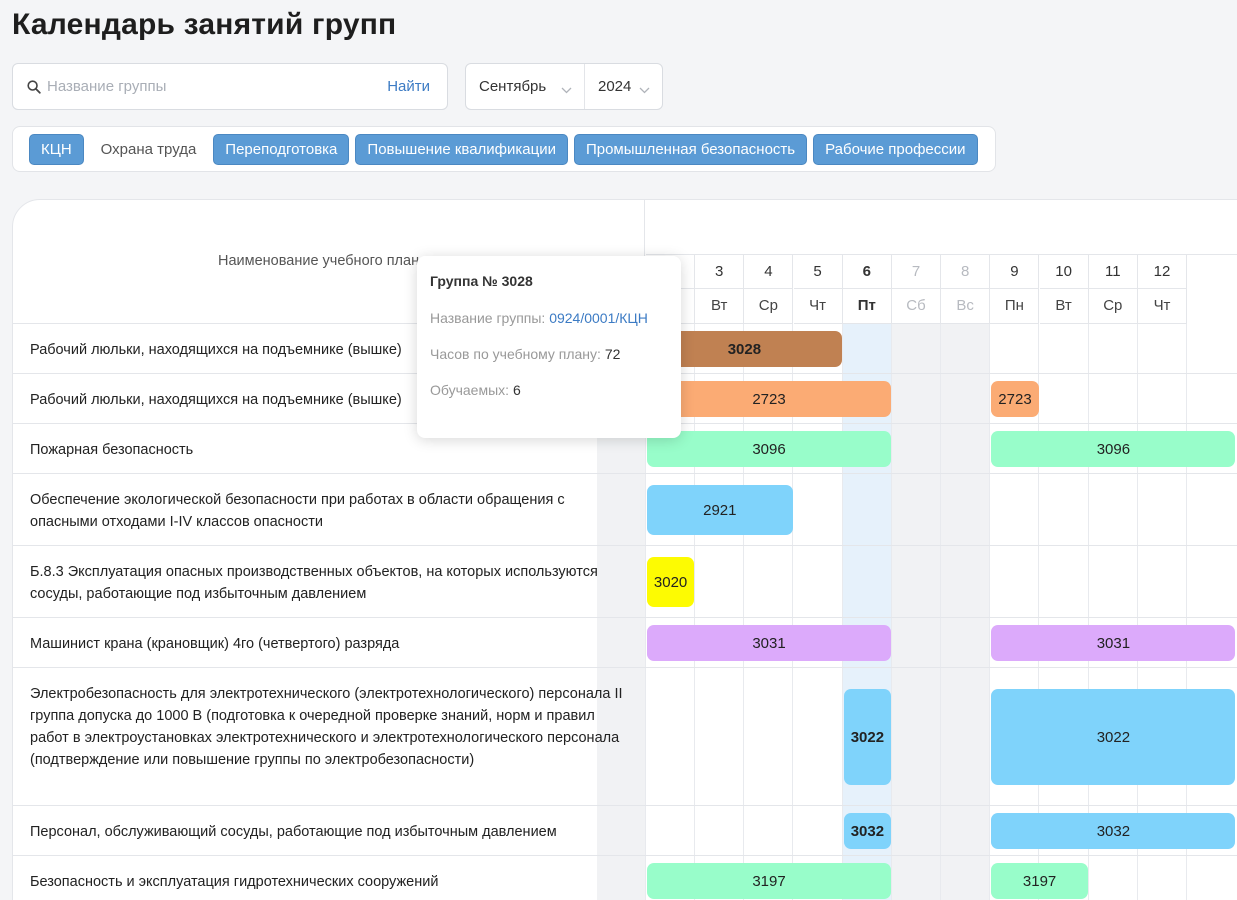  What do you see at coordinates (149, 149) in the screenshot?
I see `category-chip: Охрана труда` at bounding box center [149, 149].